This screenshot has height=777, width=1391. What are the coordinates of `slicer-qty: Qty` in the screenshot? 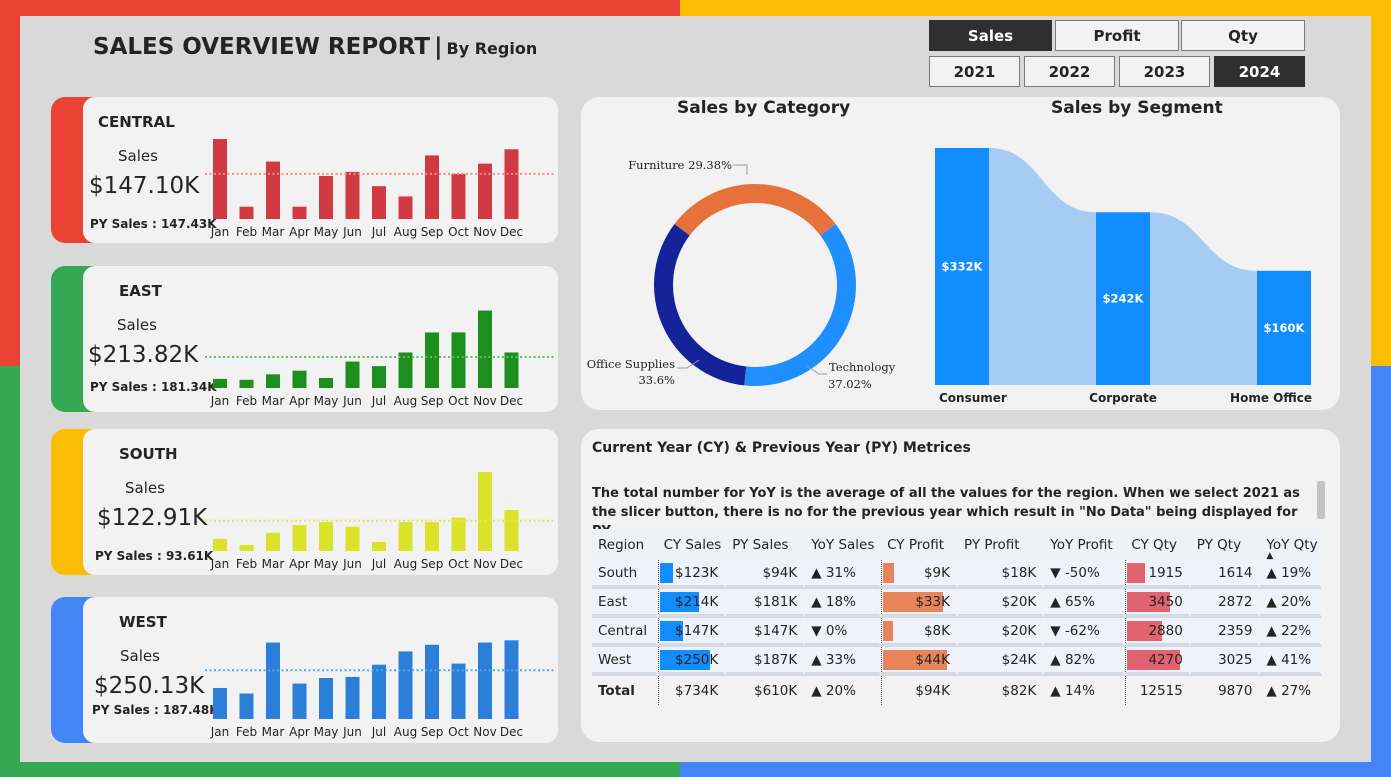 It's located at (1243, 35).